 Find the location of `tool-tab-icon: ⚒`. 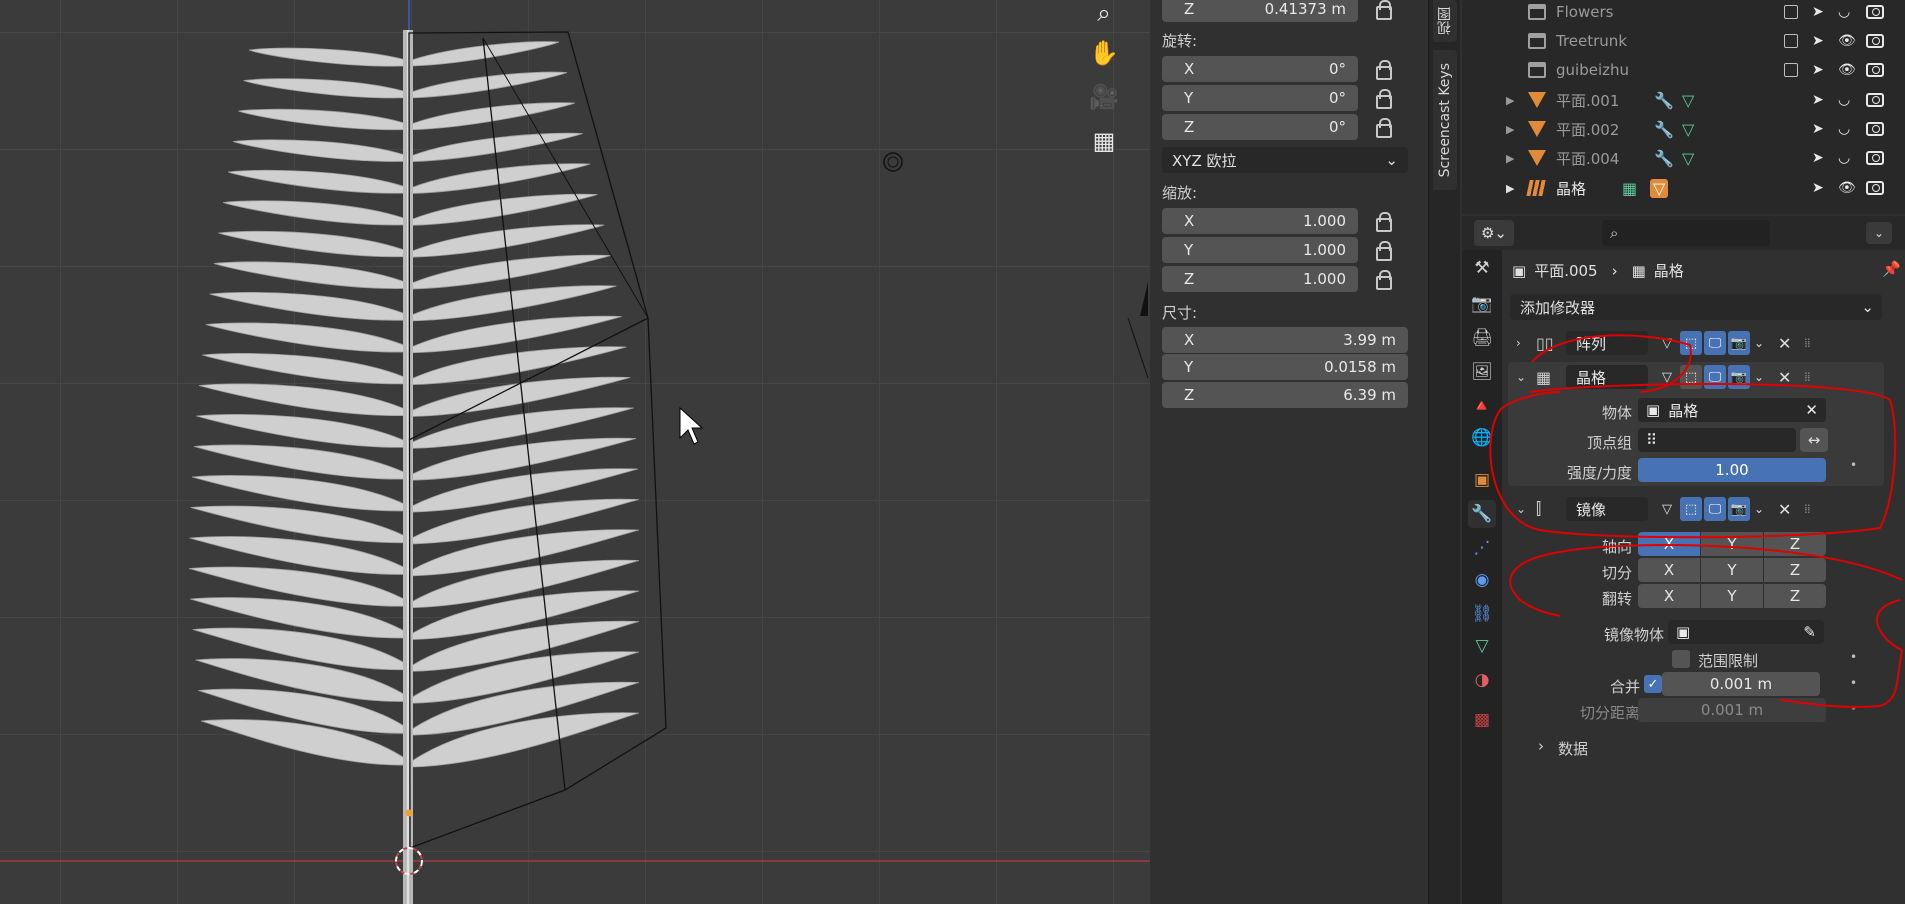

tool-tab-icon: ⚒ is located at coordinates (1482, 268).